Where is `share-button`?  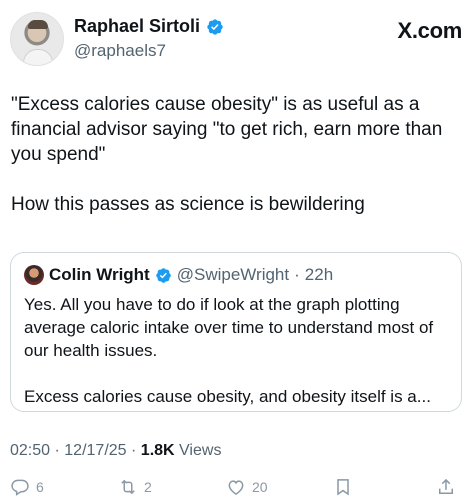 share-button is located at coordinates (446, 487).